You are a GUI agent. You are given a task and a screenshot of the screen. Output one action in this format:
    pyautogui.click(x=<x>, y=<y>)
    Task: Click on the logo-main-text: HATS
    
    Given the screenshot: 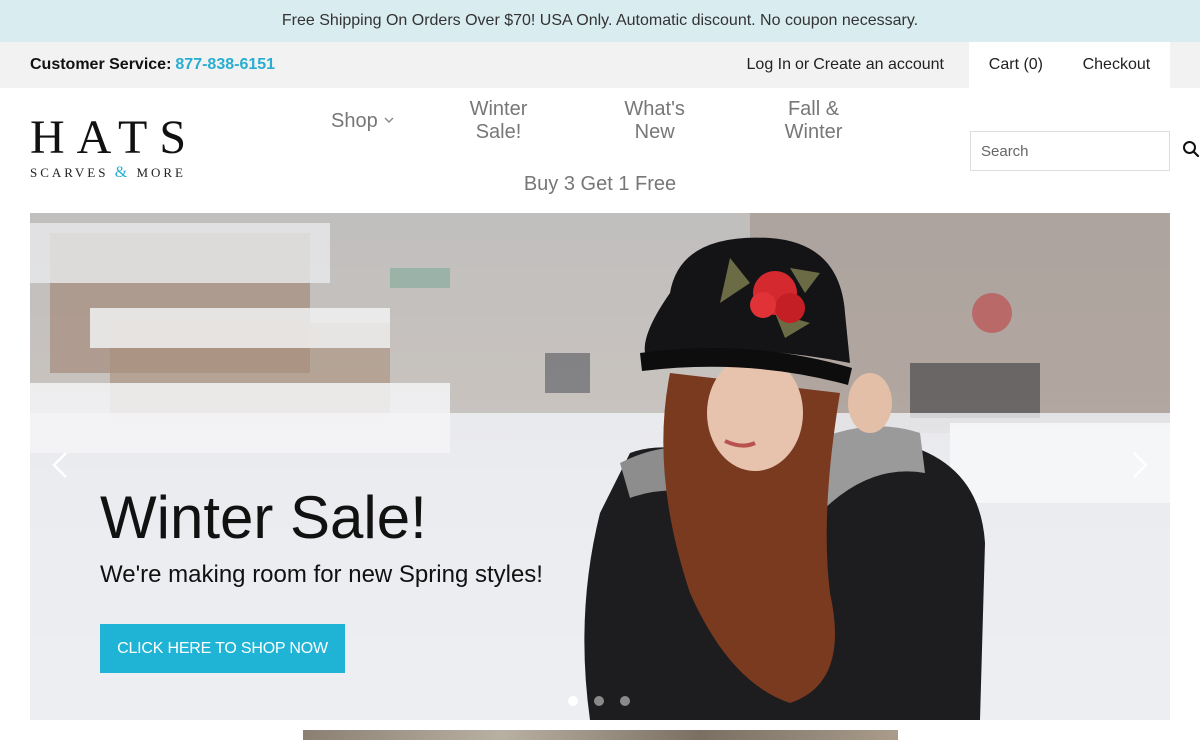 What is the action you would take?
    pyautogui.click(x=114, y=137)
    